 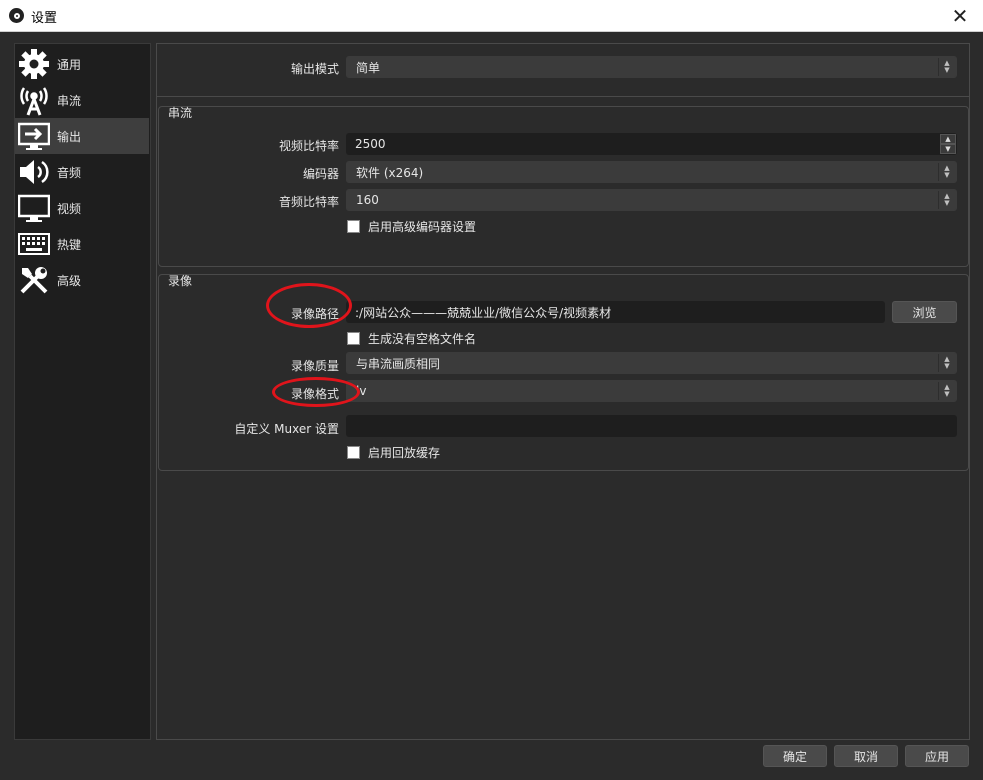 I want to click on settings-sidebar: 通用 串流 输出 音频 视频 热键 高级, so click(x=82, y=391).